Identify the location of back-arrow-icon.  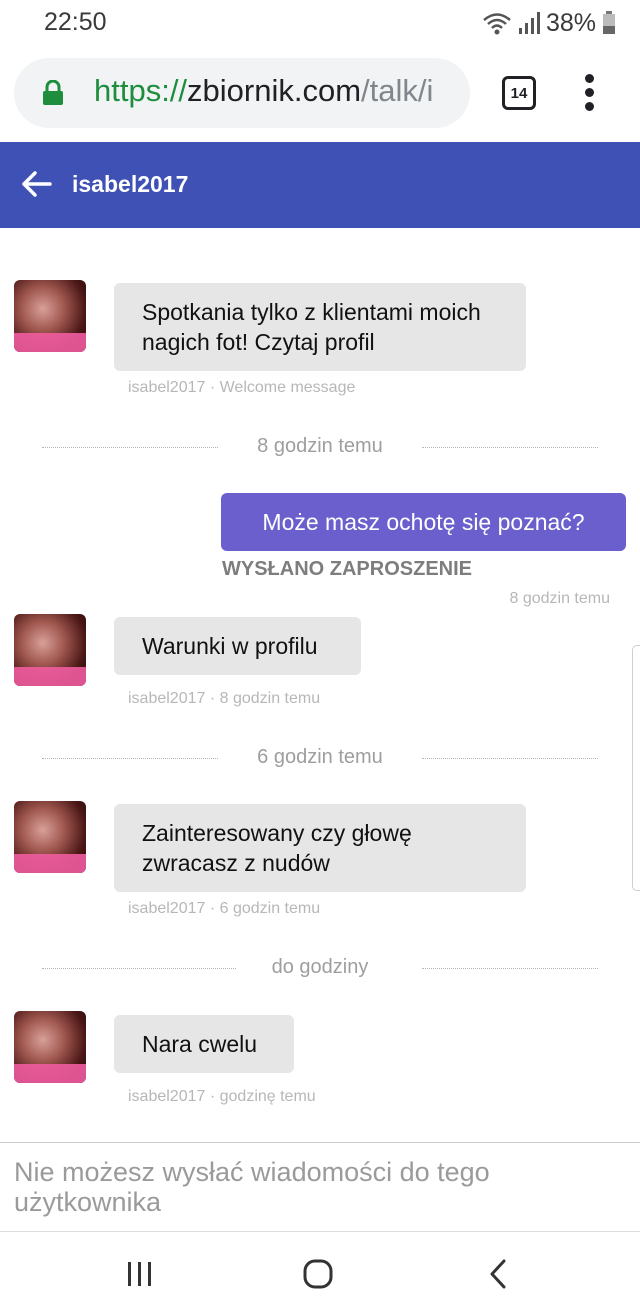
(36, 184).